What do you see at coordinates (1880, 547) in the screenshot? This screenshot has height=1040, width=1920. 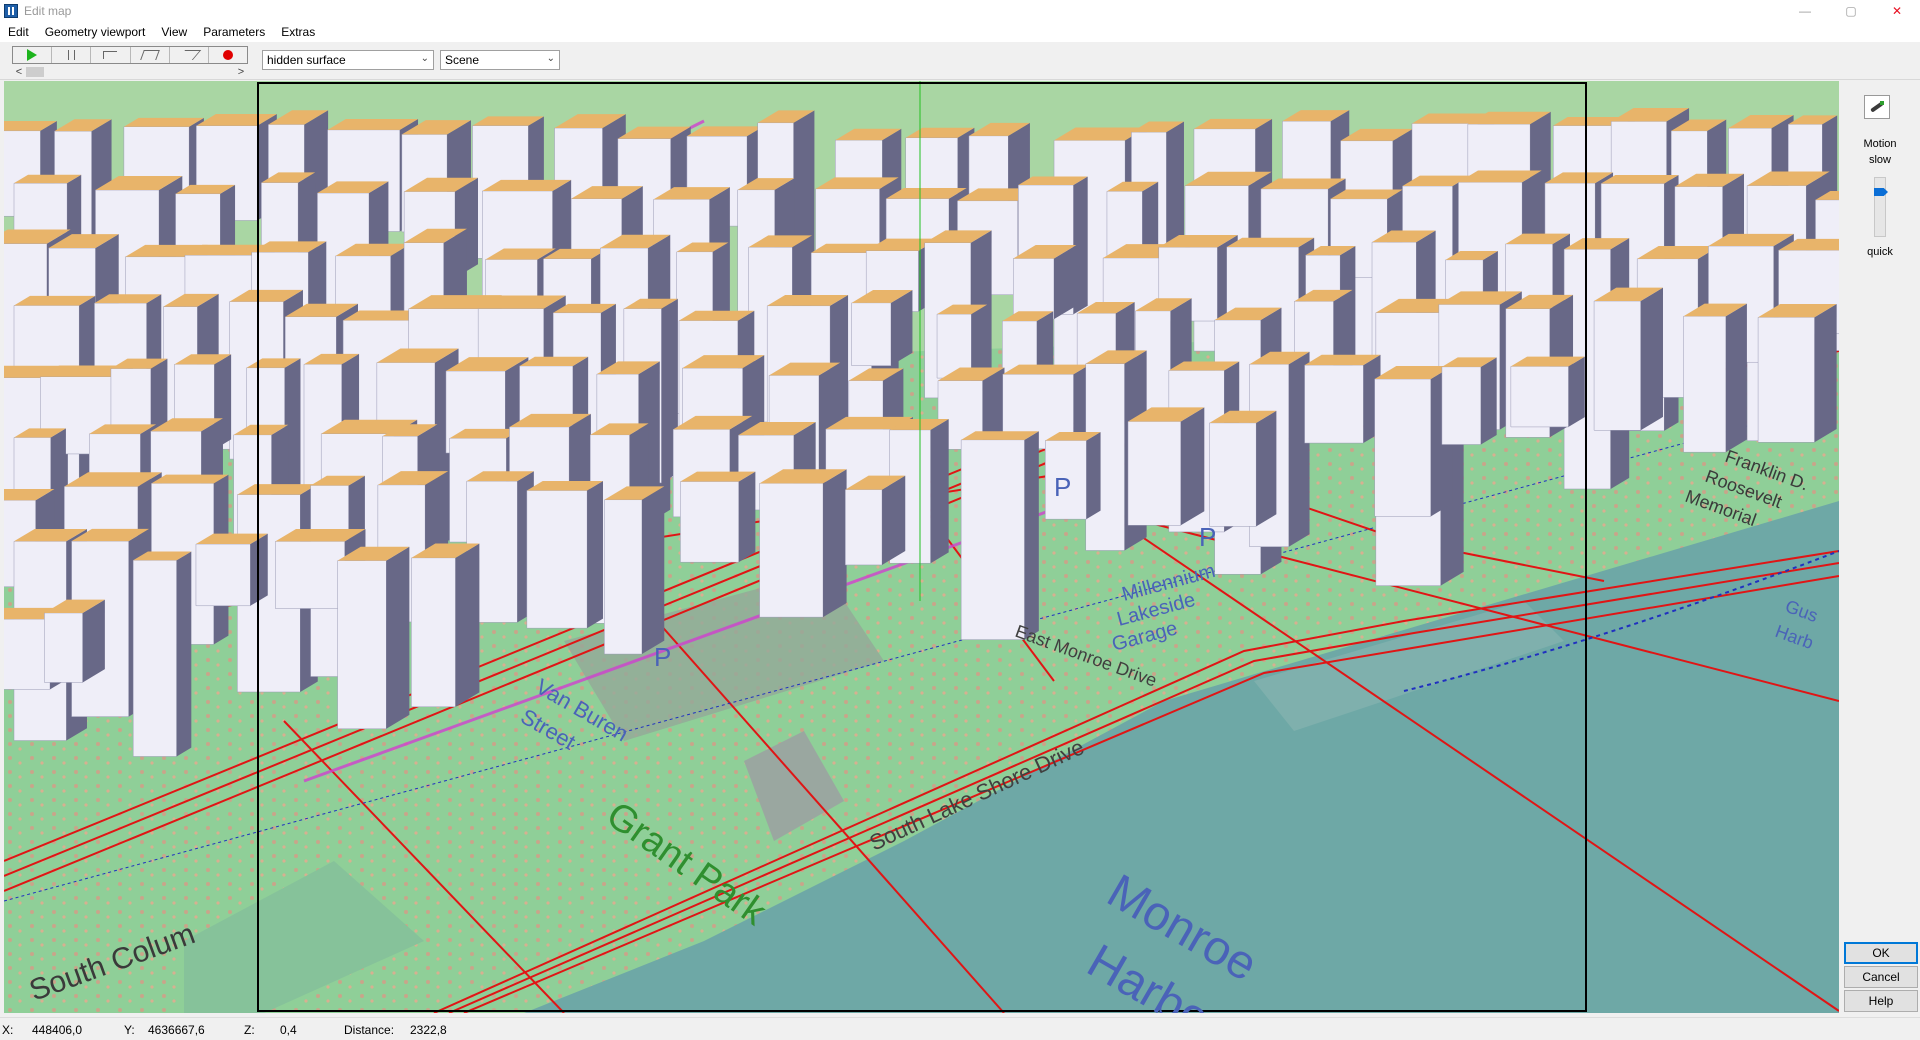 I see `side-panel: Motion slow quick` at bounding box center [1880, 547].